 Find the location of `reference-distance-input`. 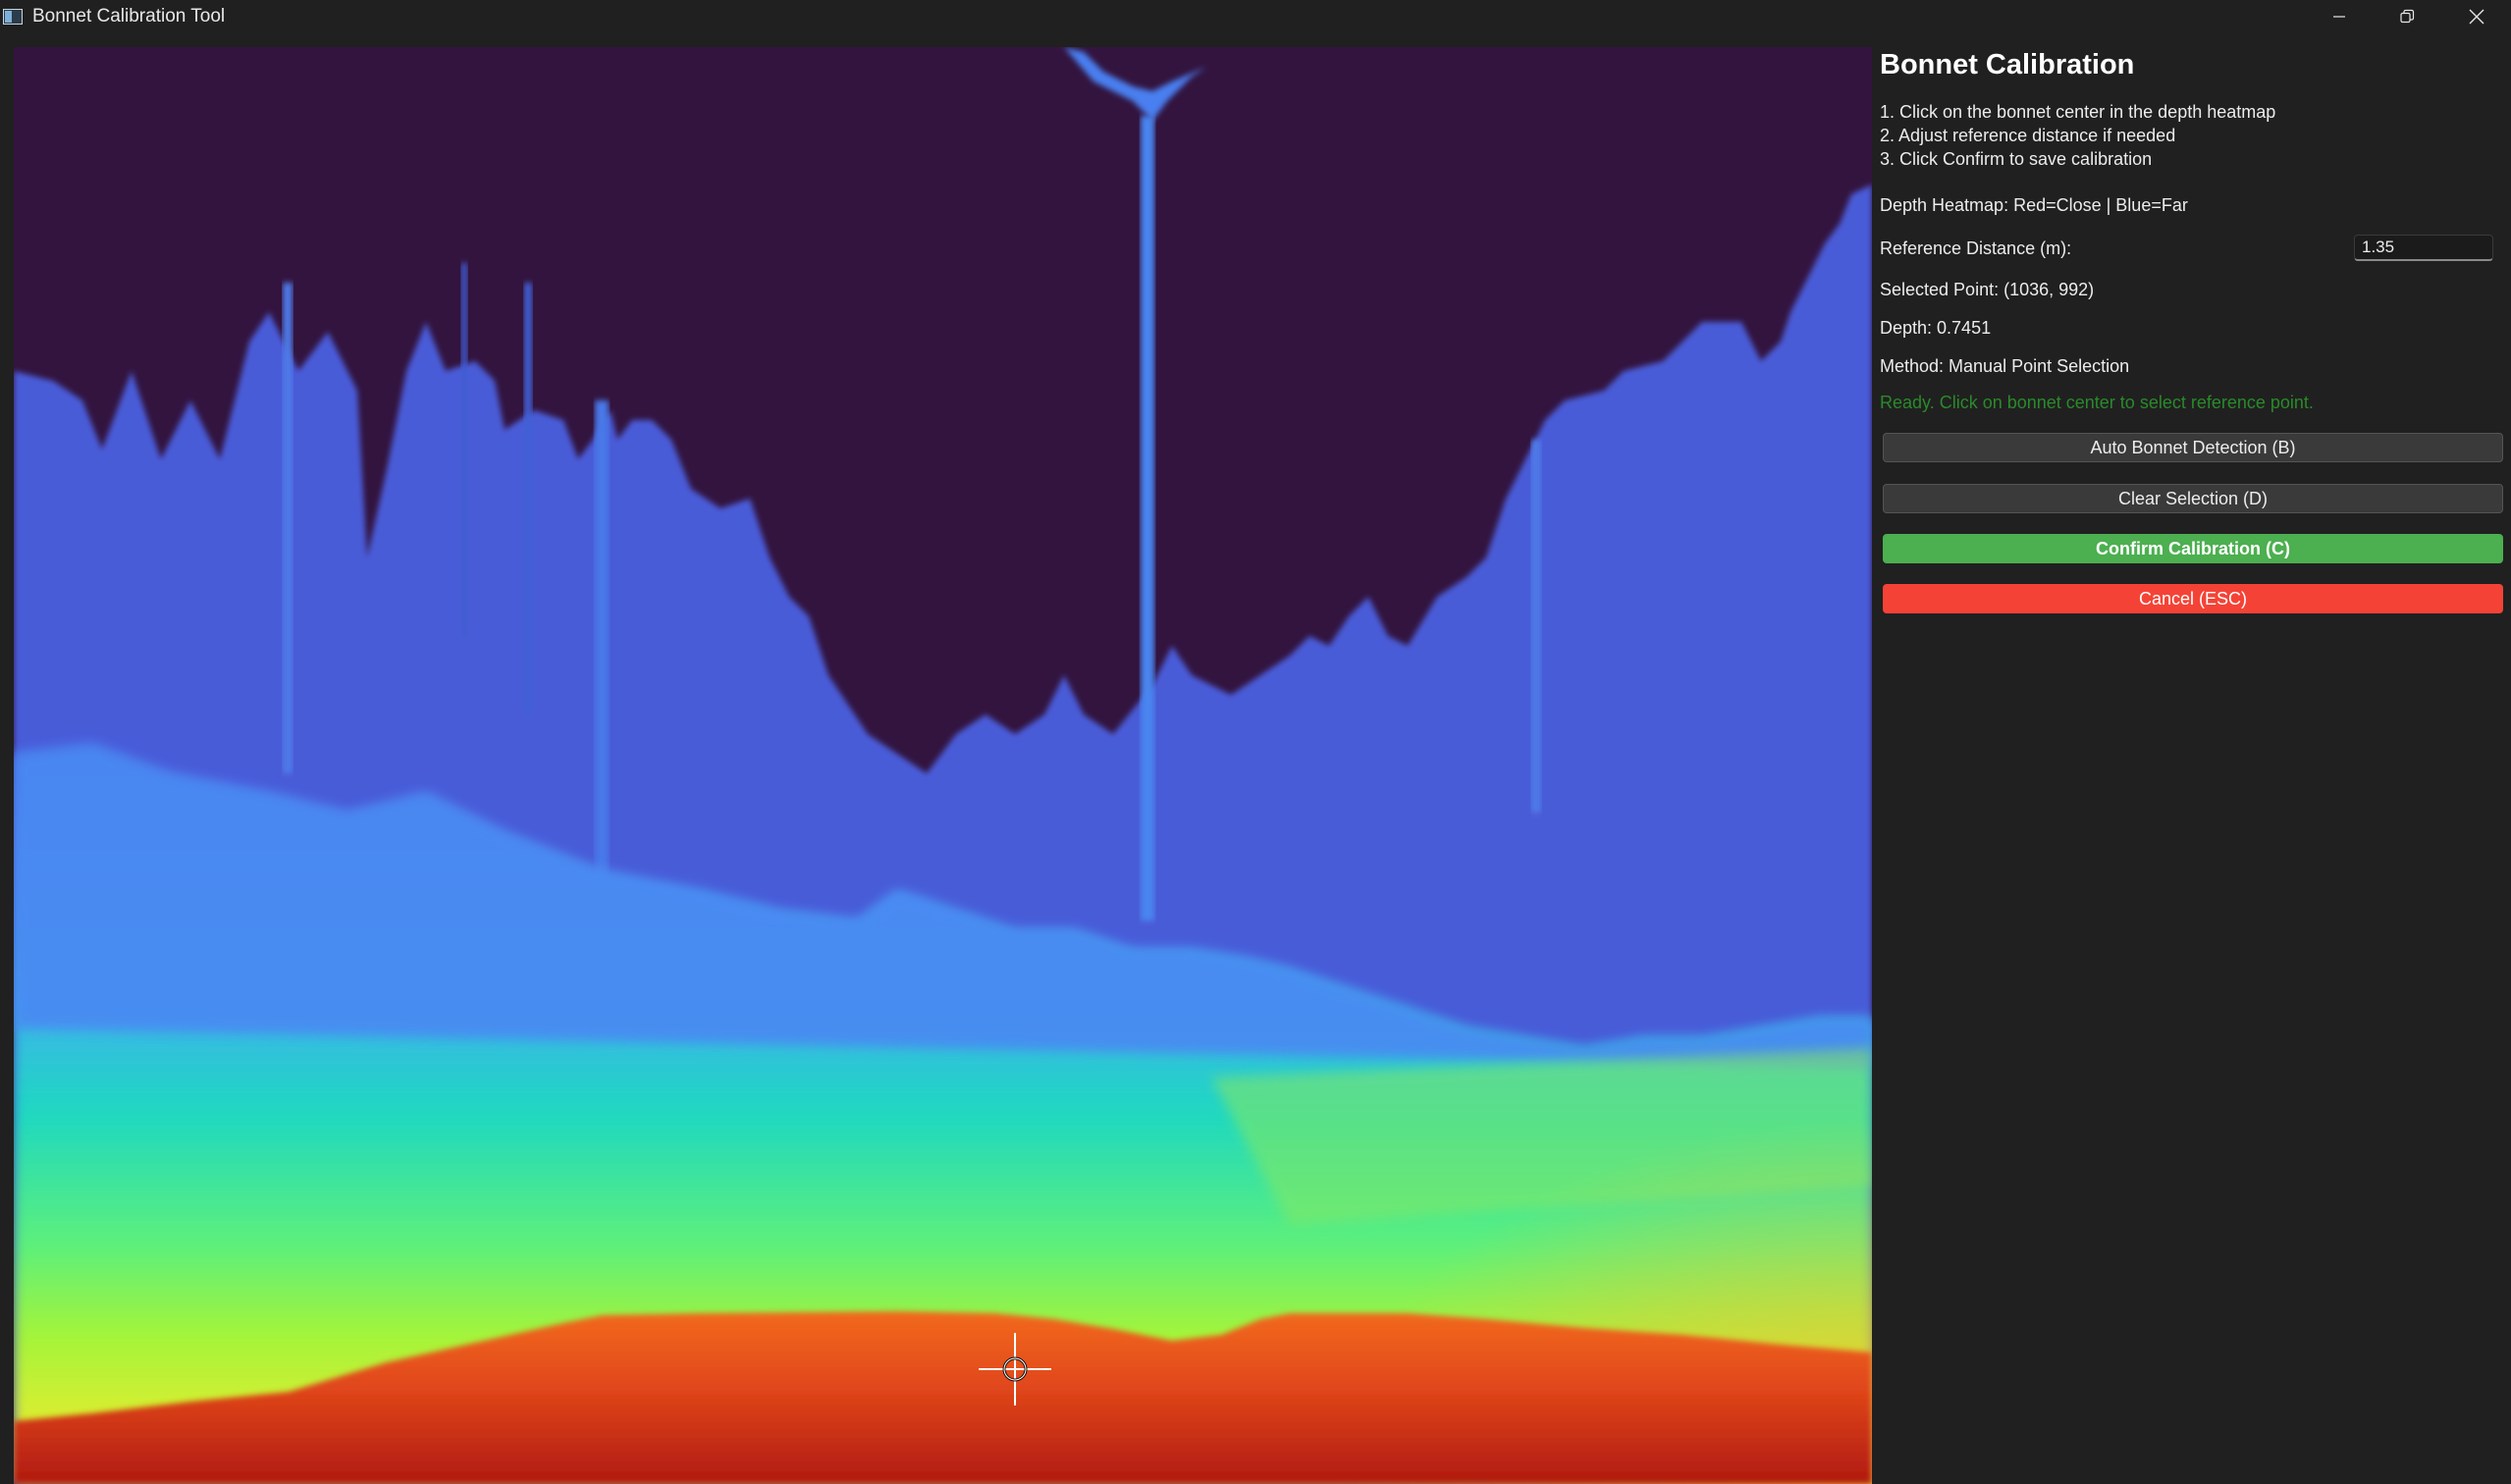

reference-distance-input is located at coordinates (2424, 248).